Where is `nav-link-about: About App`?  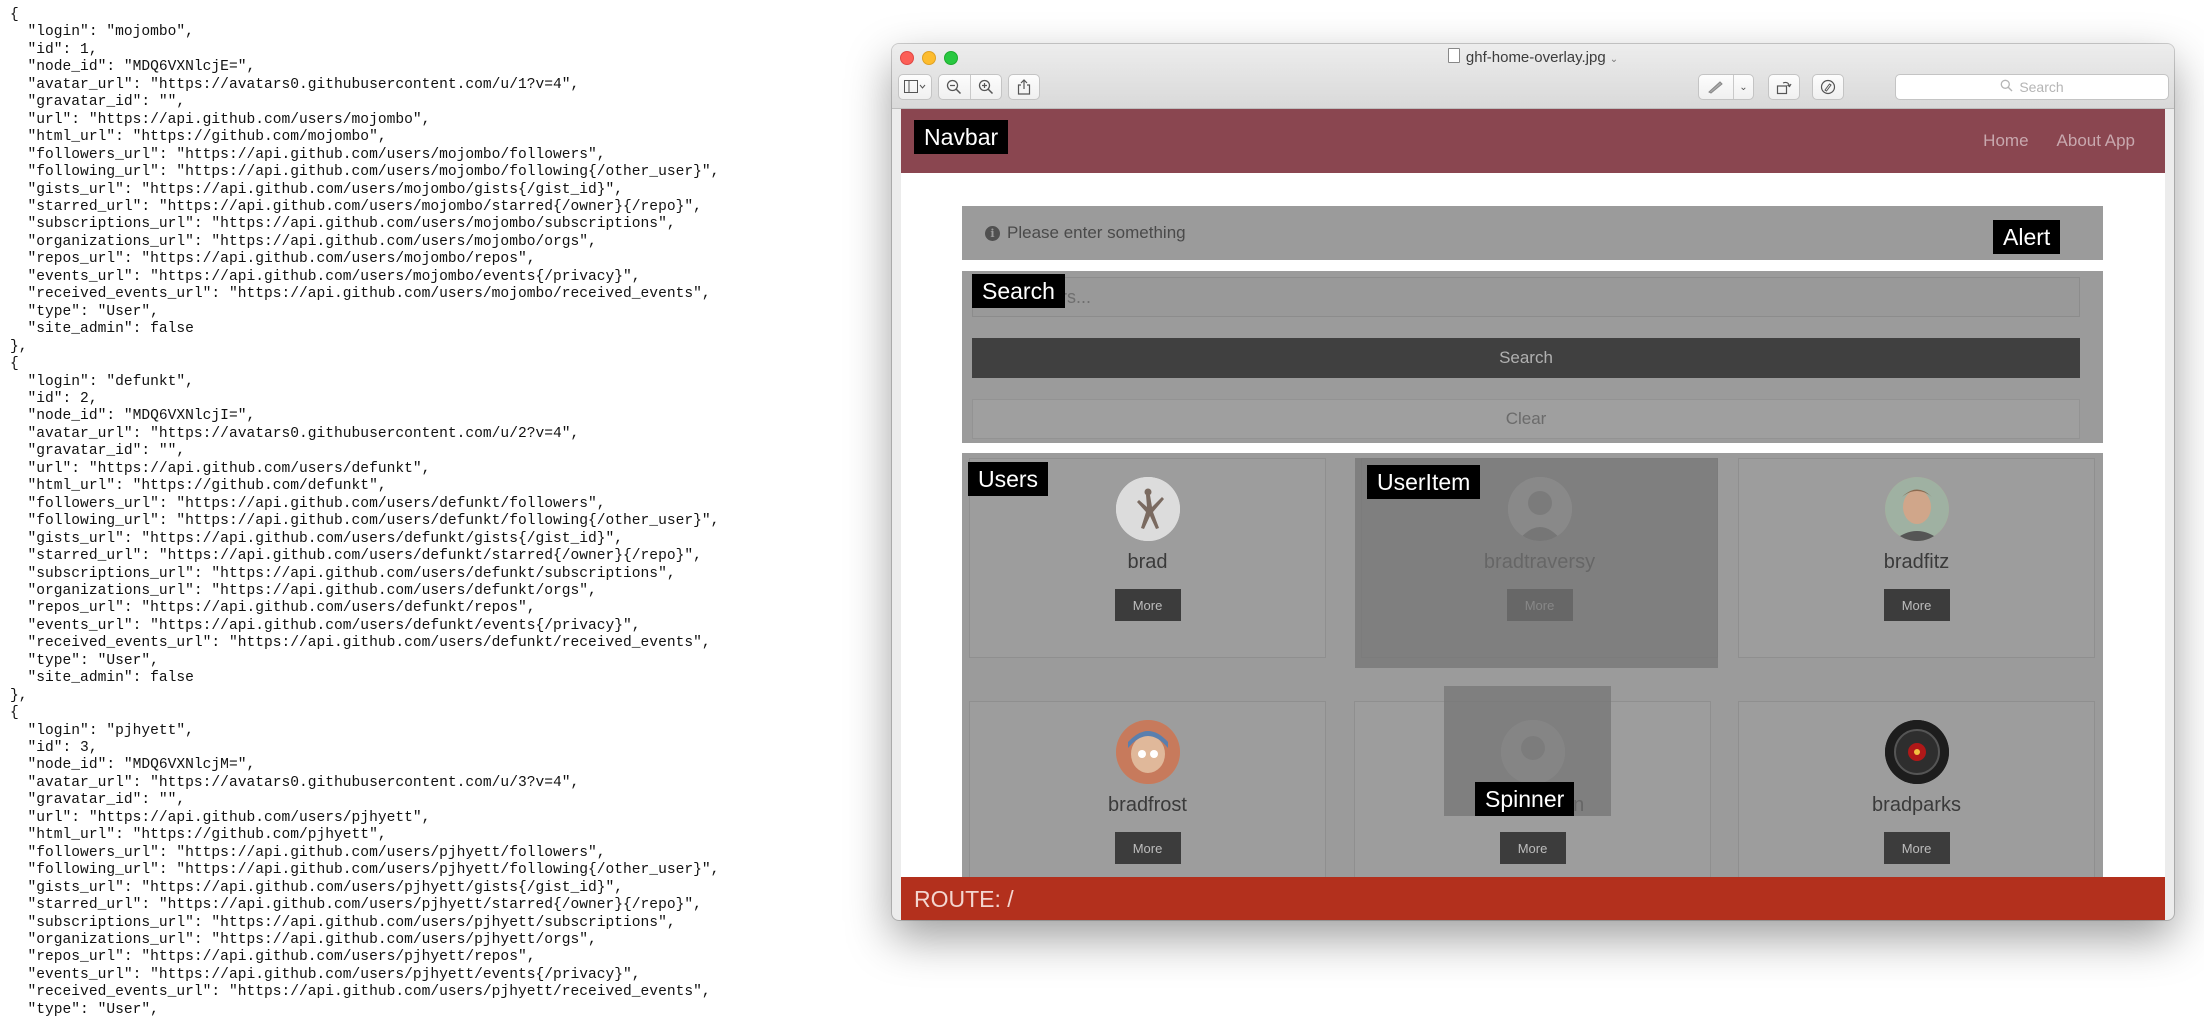 nav-link-about: About App is located at coordinates (2096, 141).